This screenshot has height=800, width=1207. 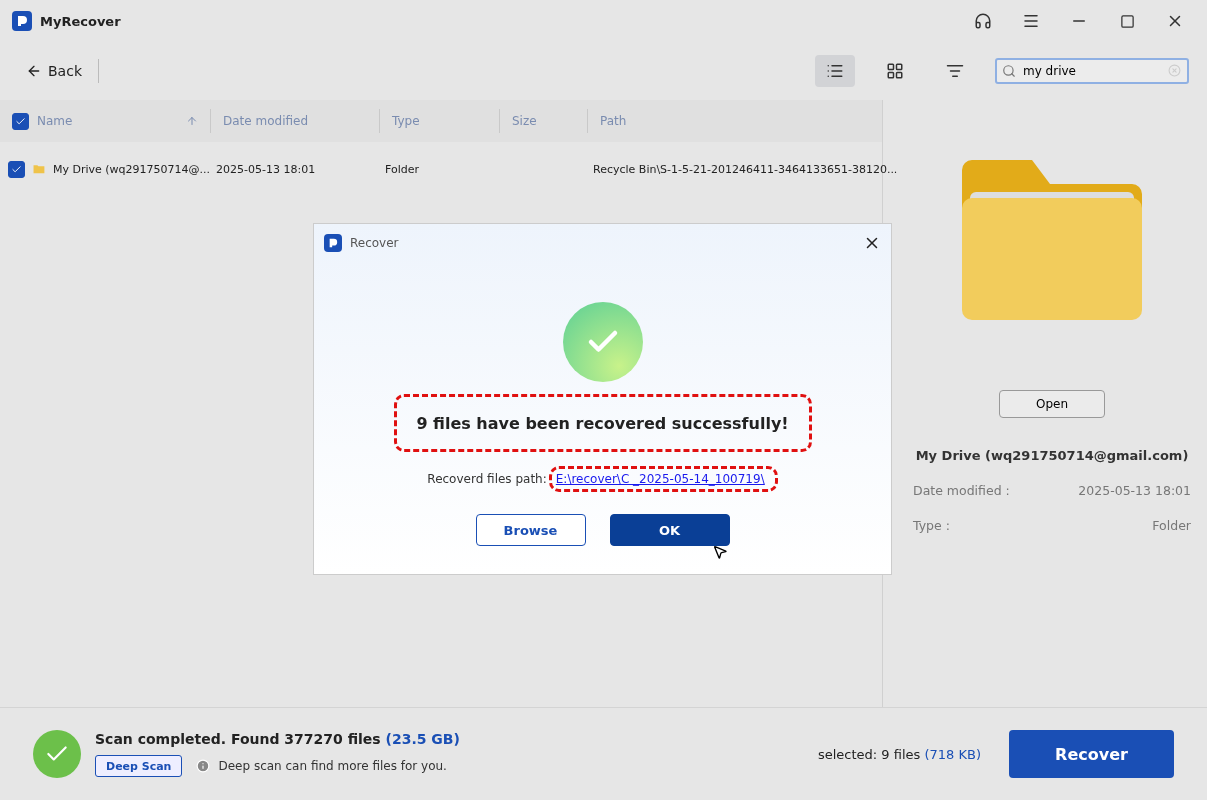 What do you see at coordinates (266, 169) in the screenshot?
I see `table-cell-text: 2025-05-13 18:01` at bounding box center [266, 169].